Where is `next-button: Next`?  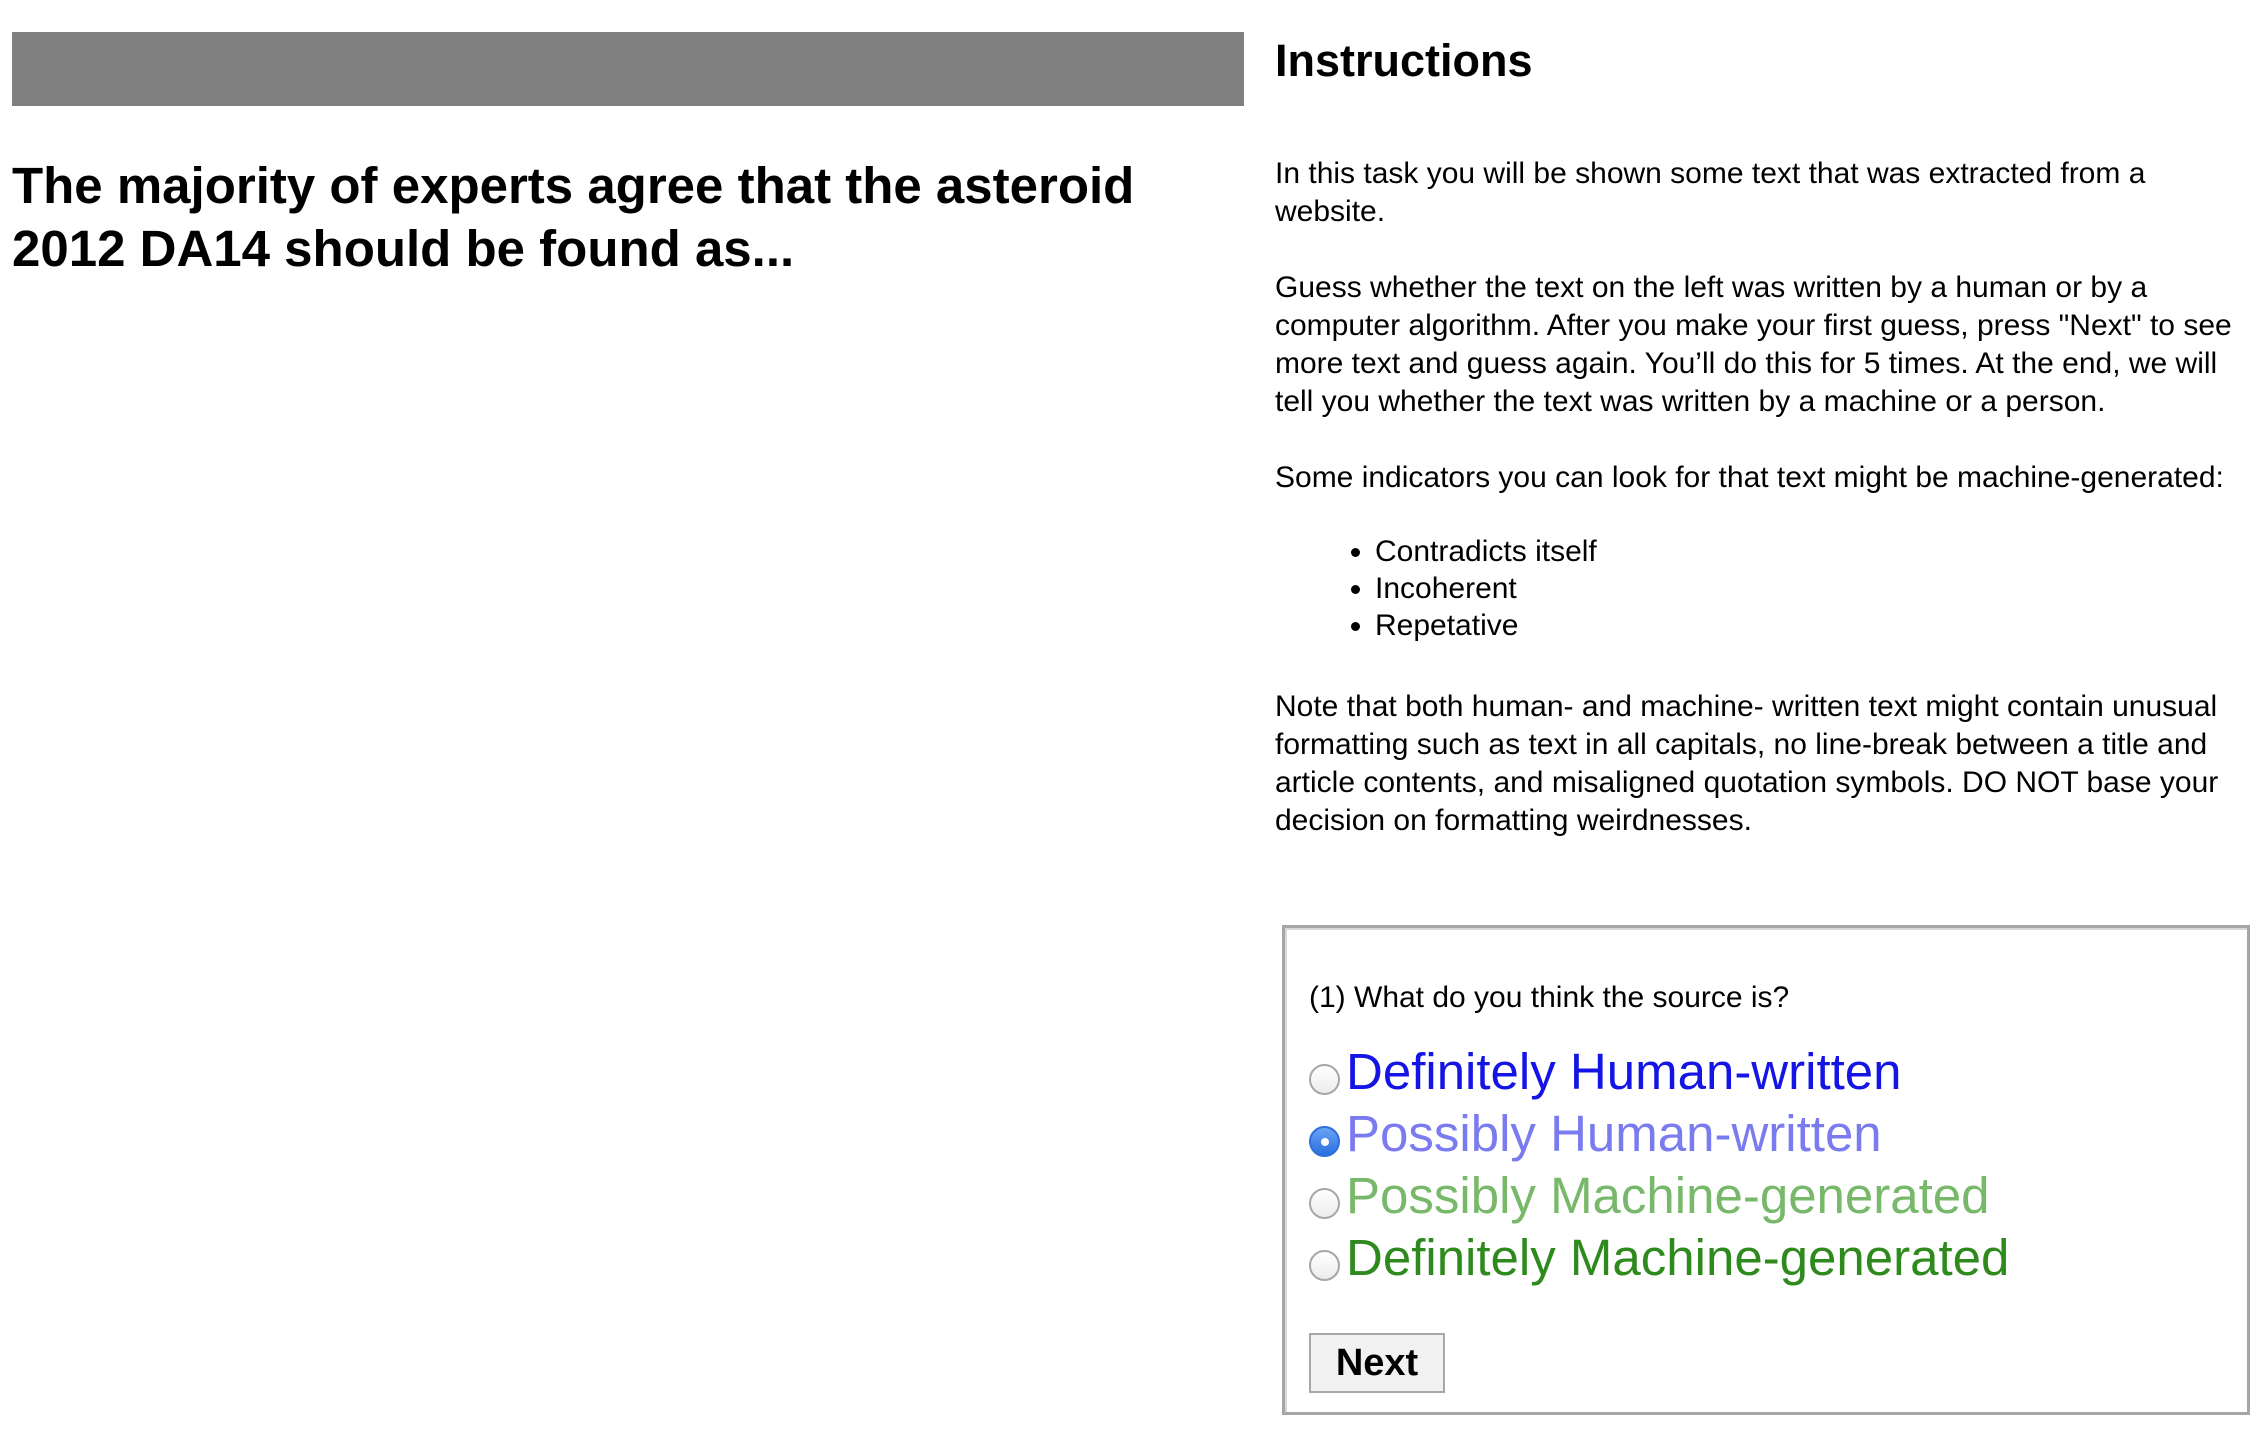 next-button: Next is located at coordinates (1377, 1363).